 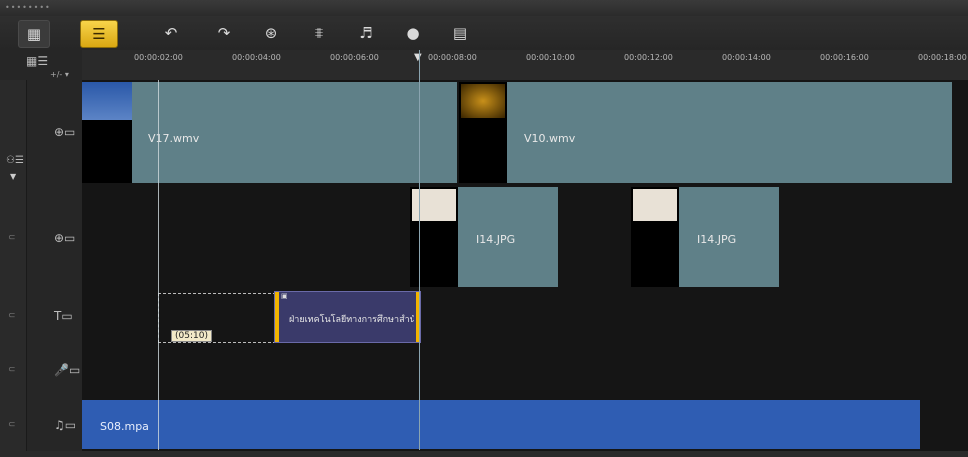 What do you see at coordinates (63, 316) in the screenshot?
I see `title-track-icon: T▭` at bounding box center [63, 316].